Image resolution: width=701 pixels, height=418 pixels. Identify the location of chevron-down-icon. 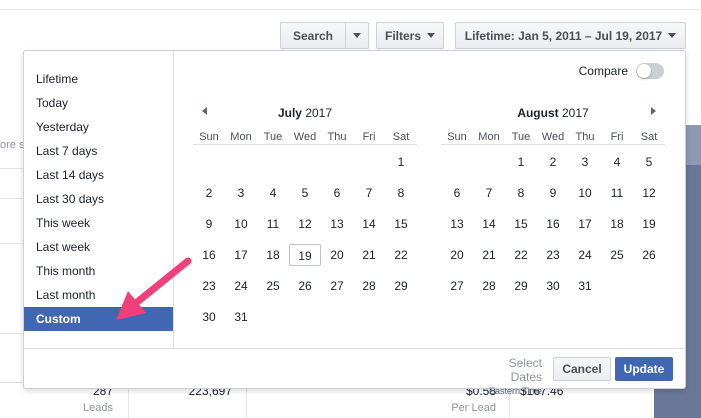
(672, 35).